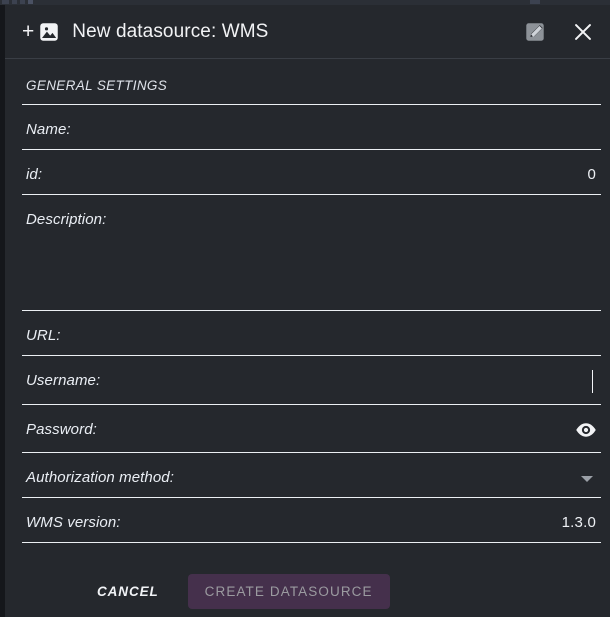  Describe the element at coordinates (170, 31) in the screenshot. I see `dialog-title: New datasource: WMS` at that location.